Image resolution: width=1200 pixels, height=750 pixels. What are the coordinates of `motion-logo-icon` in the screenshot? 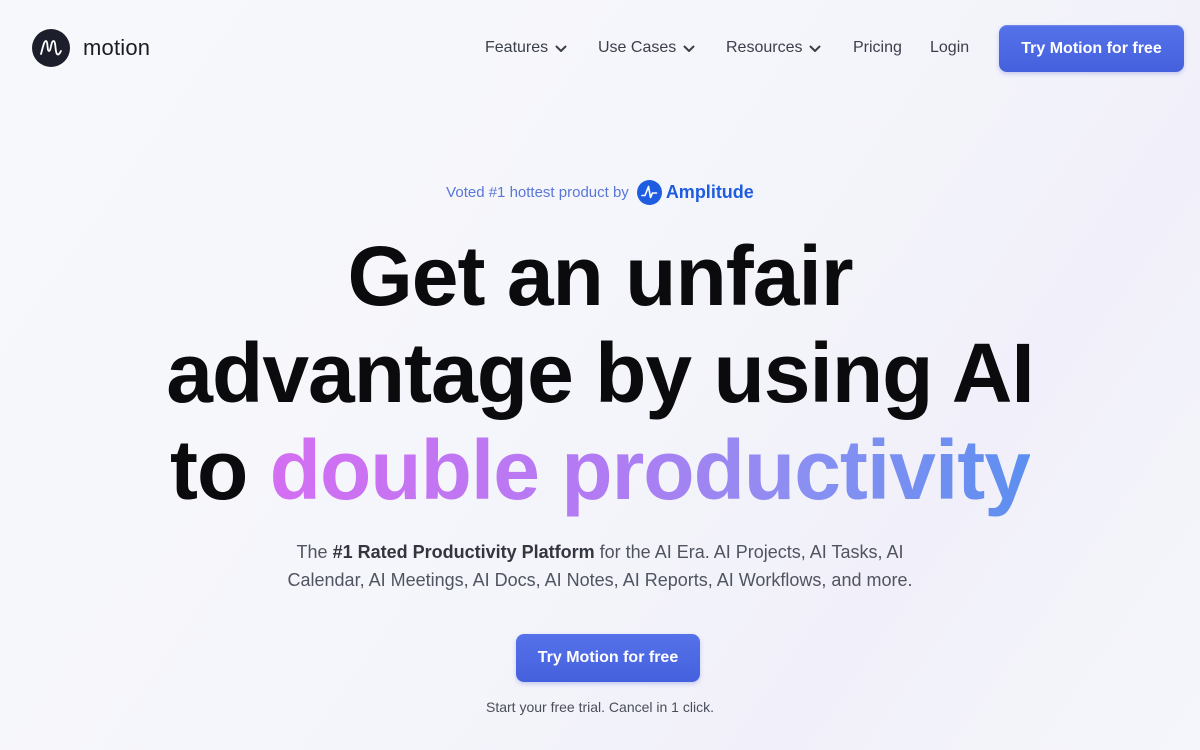 It's located at (51, 48).